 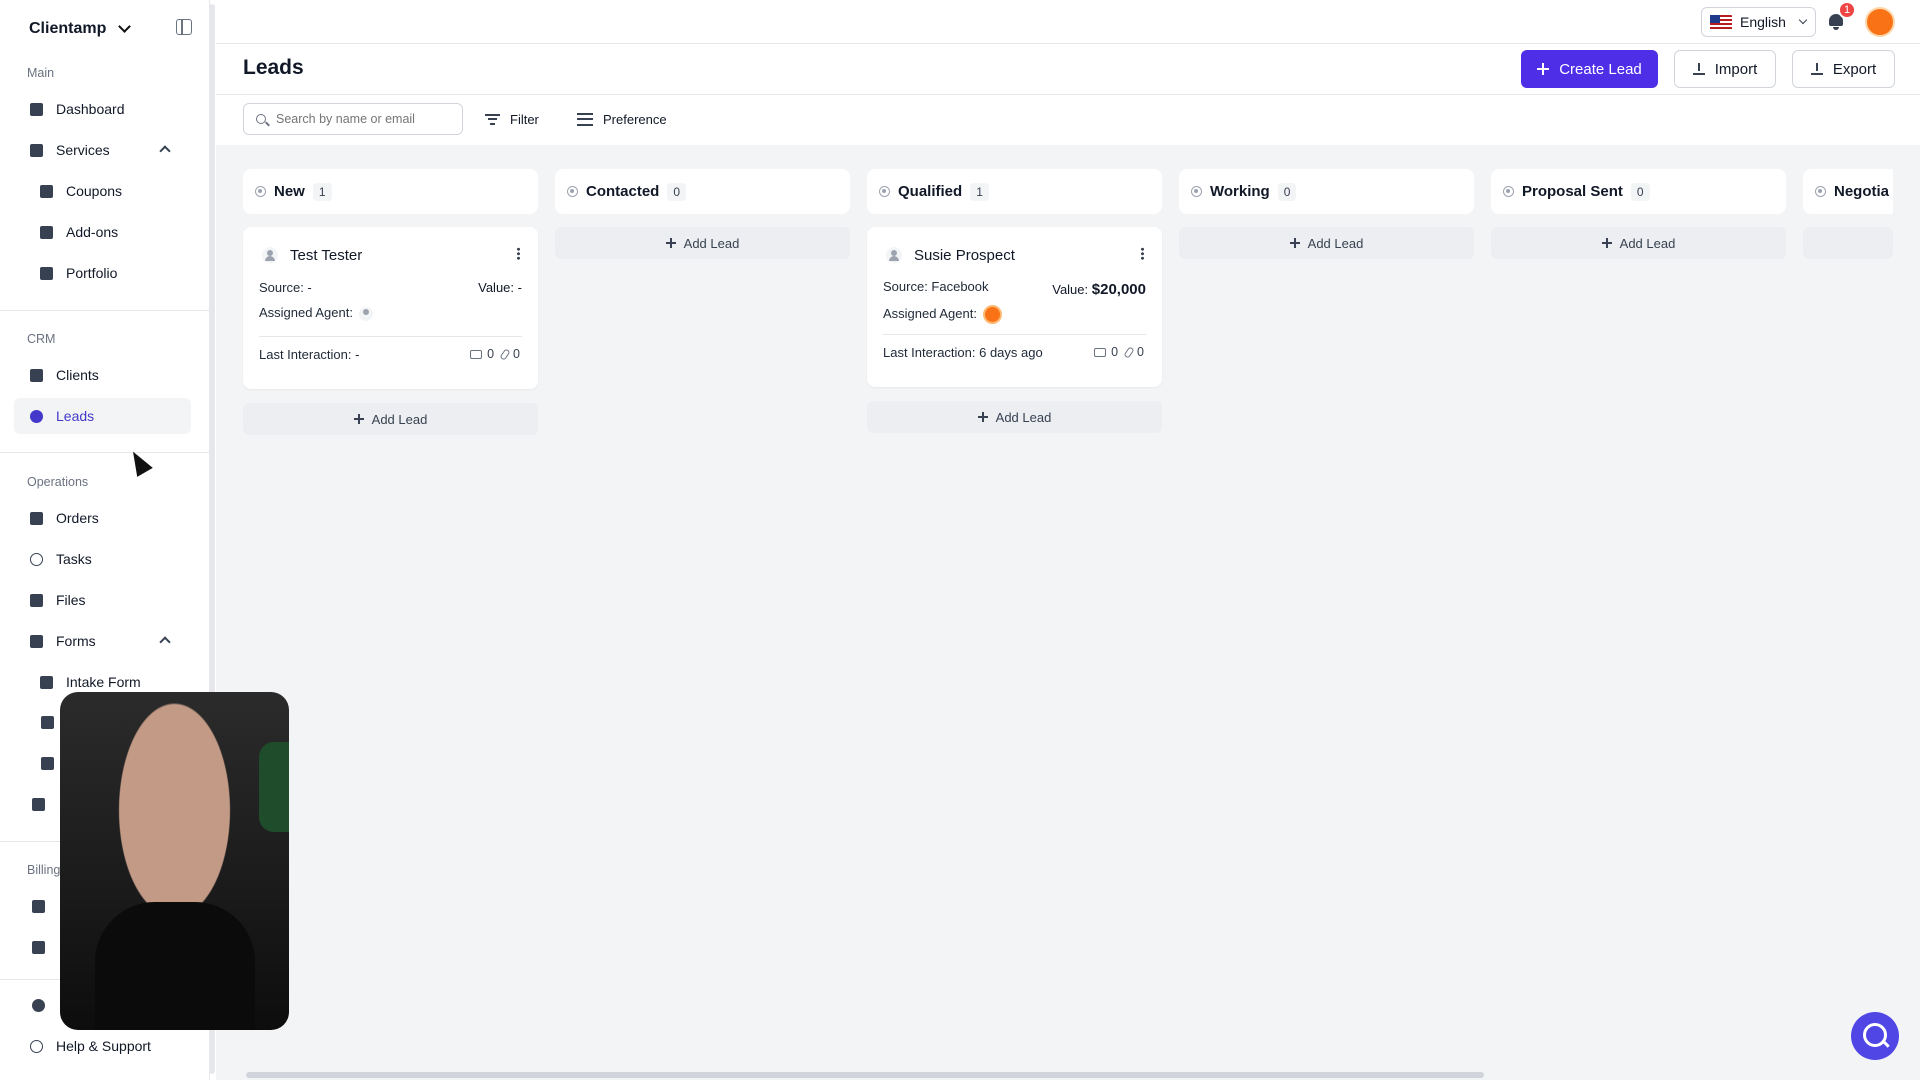 I want to click on webcam-video-overlay, so click(x=174, y=861).